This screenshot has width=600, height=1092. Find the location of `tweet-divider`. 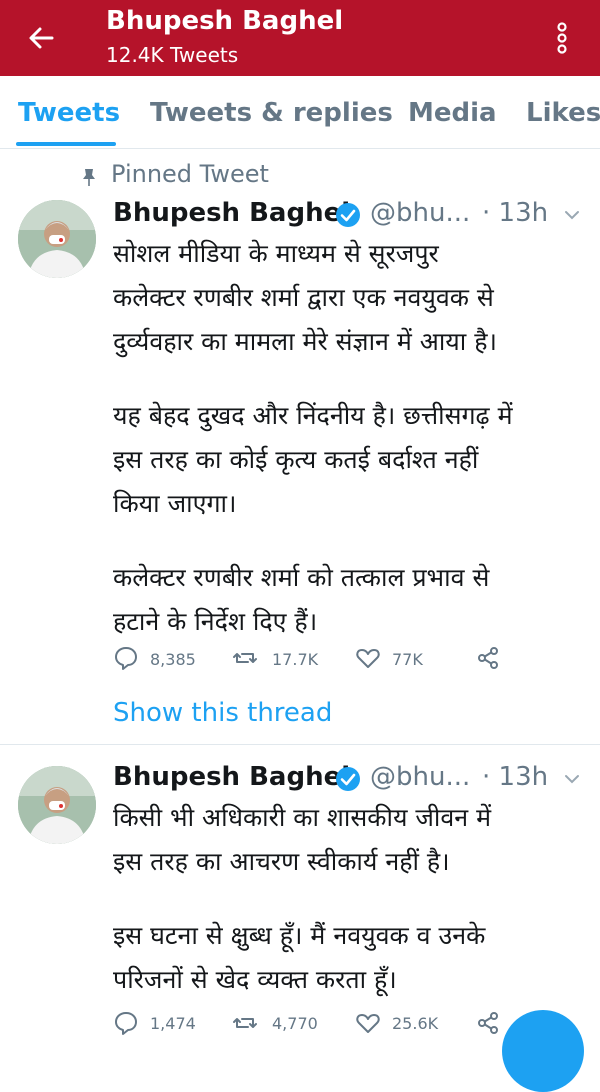

tweet-divider is located at coordinates (300, 744).